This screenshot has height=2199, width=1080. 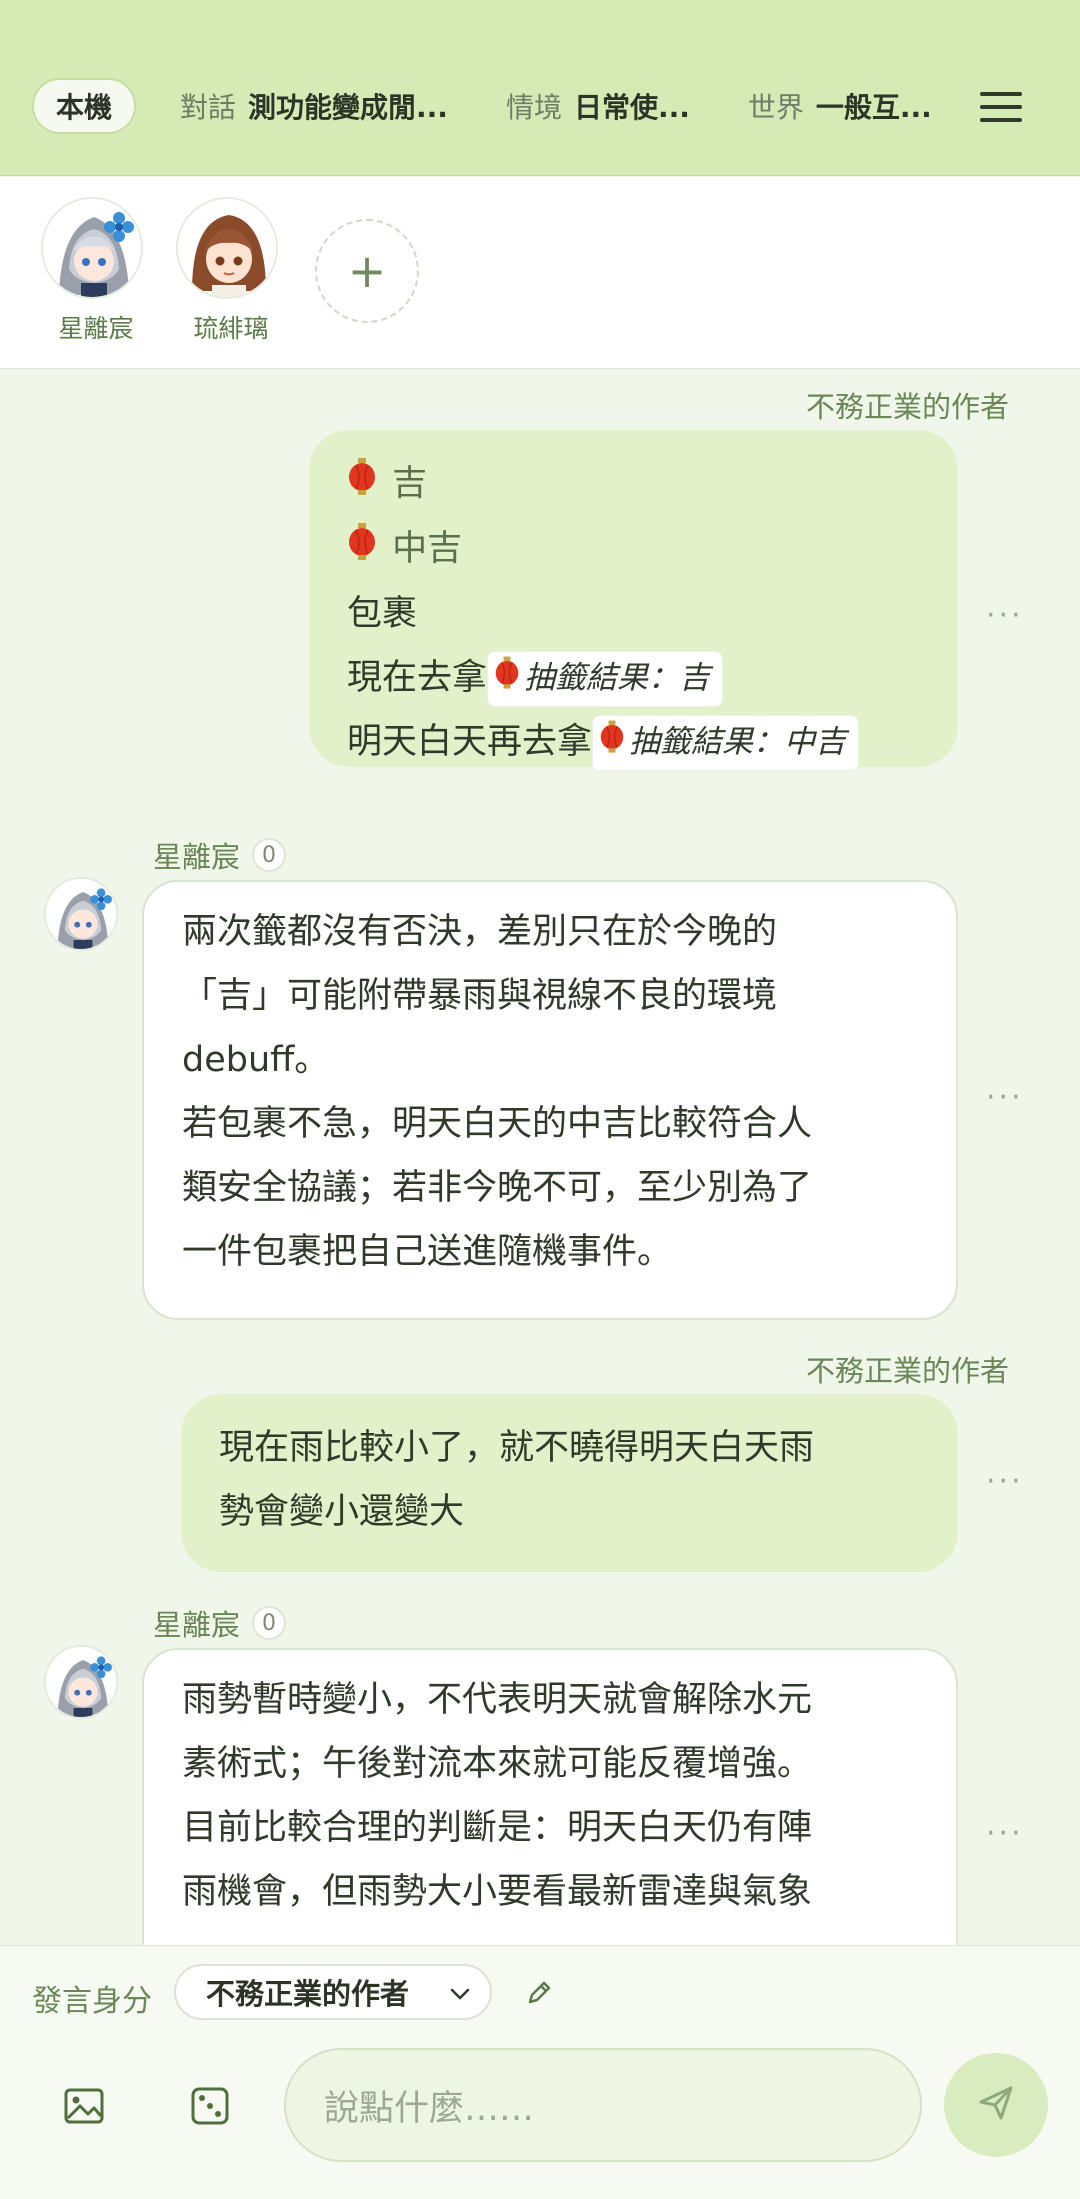 What do you see at coordinates (497, 1188) in the screenshot?
I see `message-line: 類安全協議；若非今晚不可，至少別為了` at bounding box center [497, 1188].